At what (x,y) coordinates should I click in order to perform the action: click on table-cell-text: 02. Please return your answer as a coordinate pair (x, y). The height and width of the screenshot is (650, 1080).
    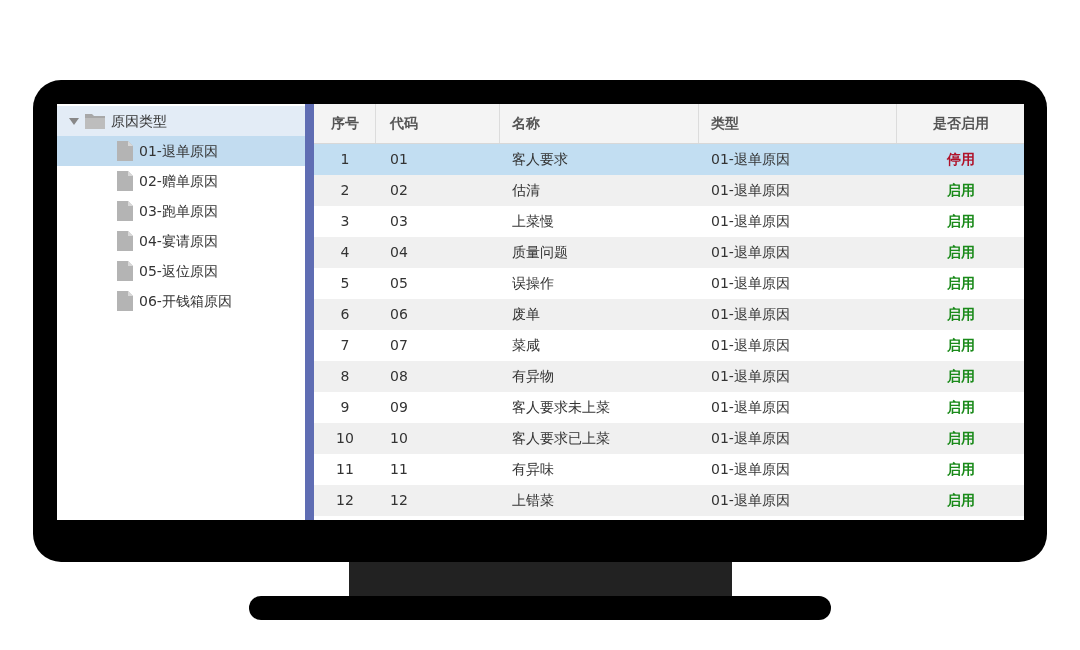
    Looking at the image, I should click on (399, 190).